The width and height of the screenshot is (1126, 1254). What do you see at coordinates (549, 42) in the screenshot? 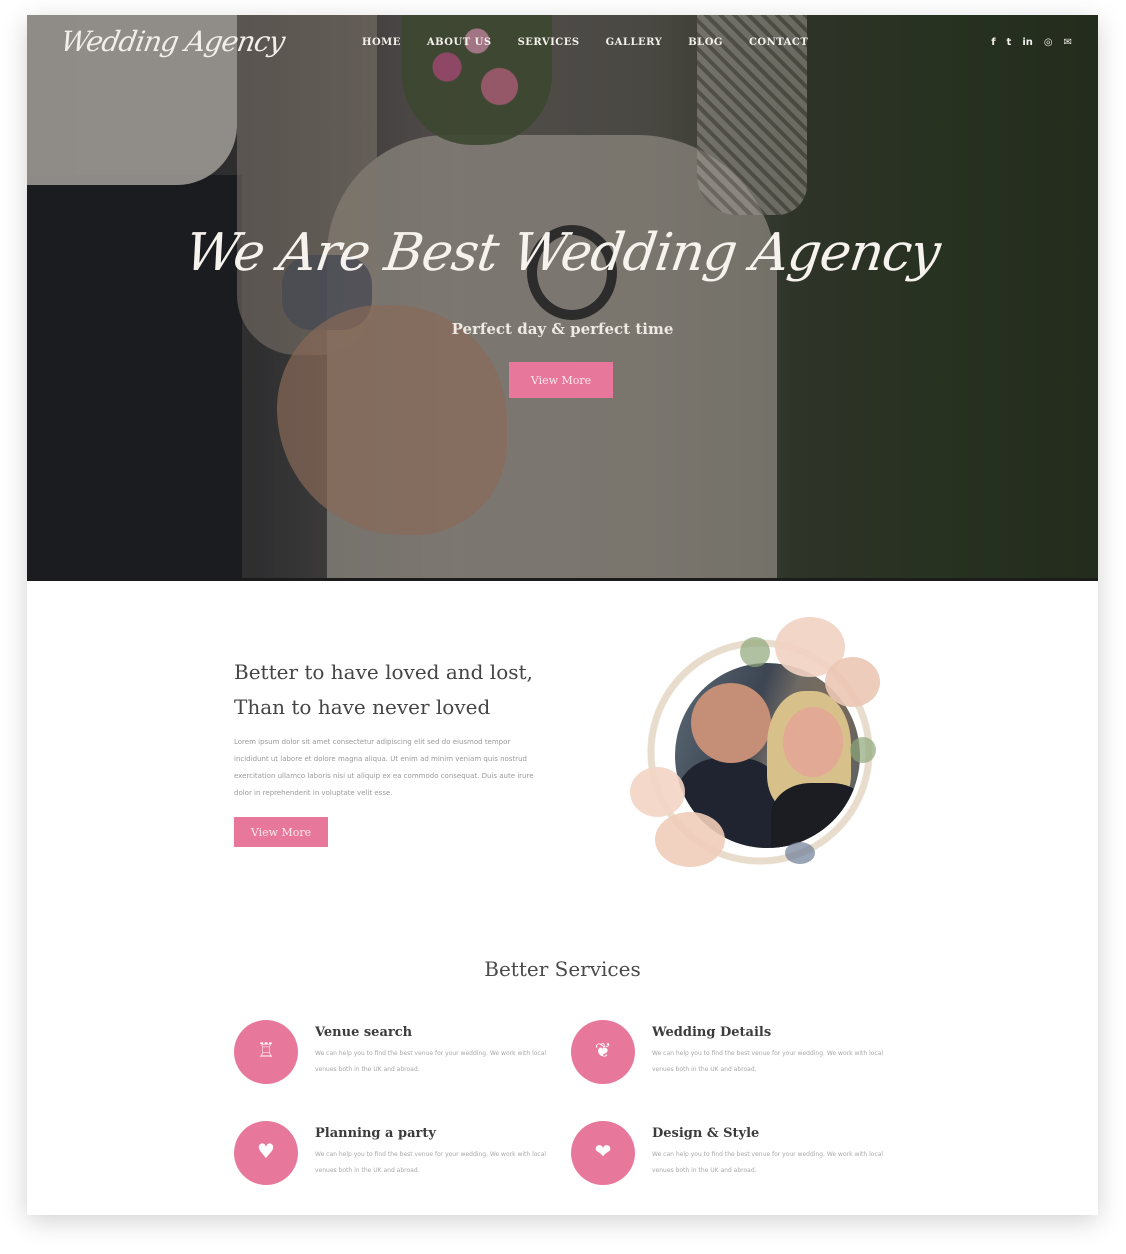
I see `nav-item-services: SERVICES` at bounding box center [549, 42].